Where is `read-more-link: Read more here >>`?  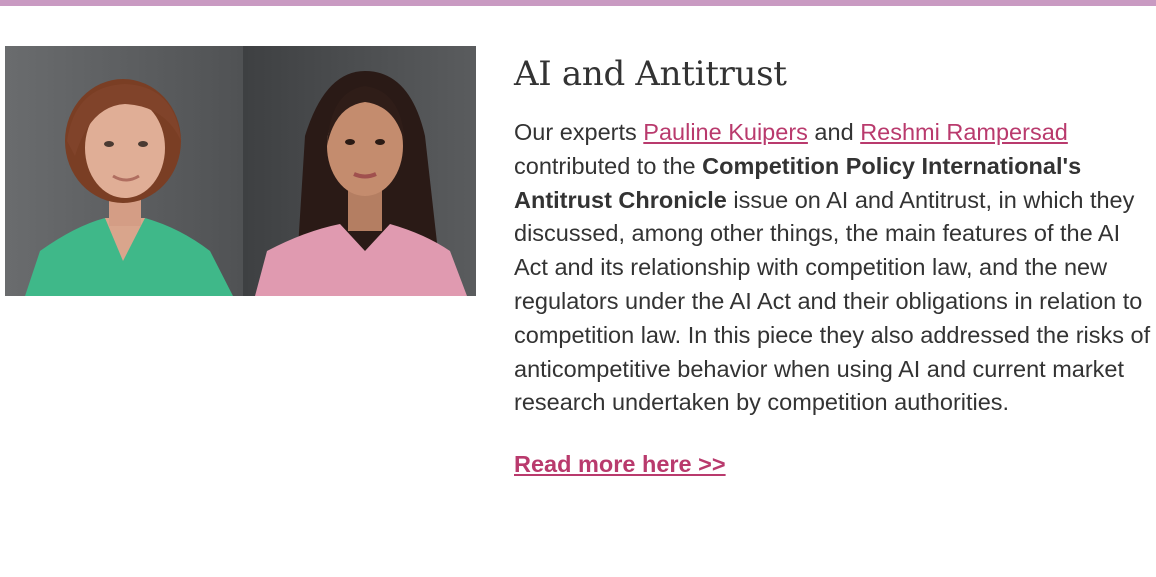
read-more-link: Read more here >> is located at coordinates (620, 464).